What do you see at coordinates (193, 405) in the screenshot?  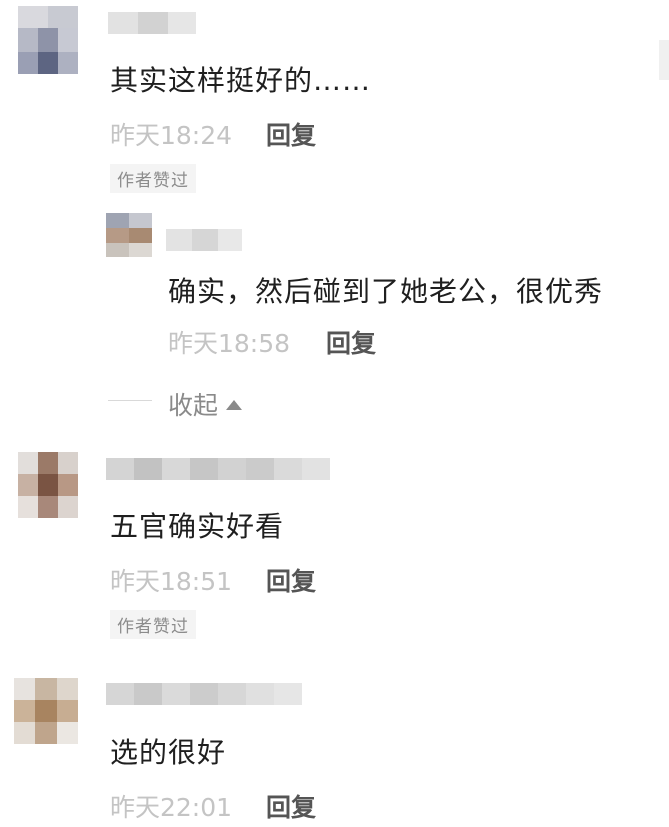 I see `collapse-label: 收起` at bounding box center [193, 405].